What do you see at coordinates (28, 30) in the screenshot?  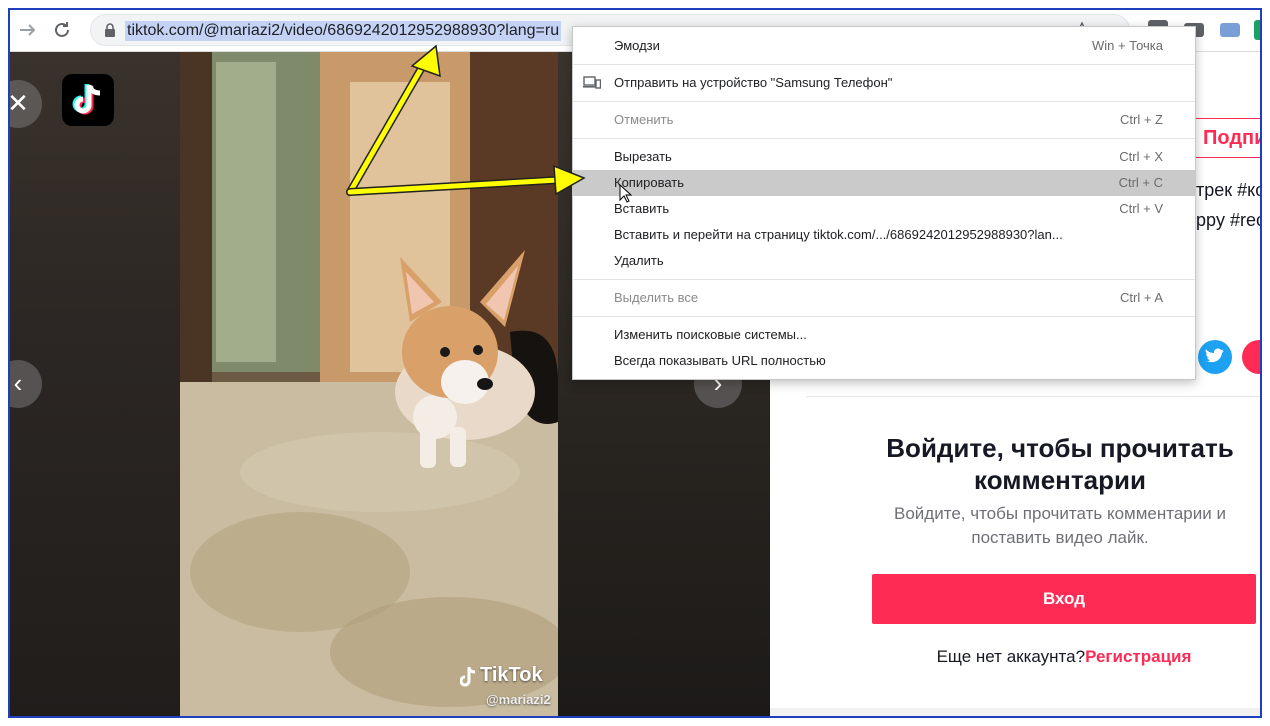 I see `forward-icon` at bounding box center [28, 30].